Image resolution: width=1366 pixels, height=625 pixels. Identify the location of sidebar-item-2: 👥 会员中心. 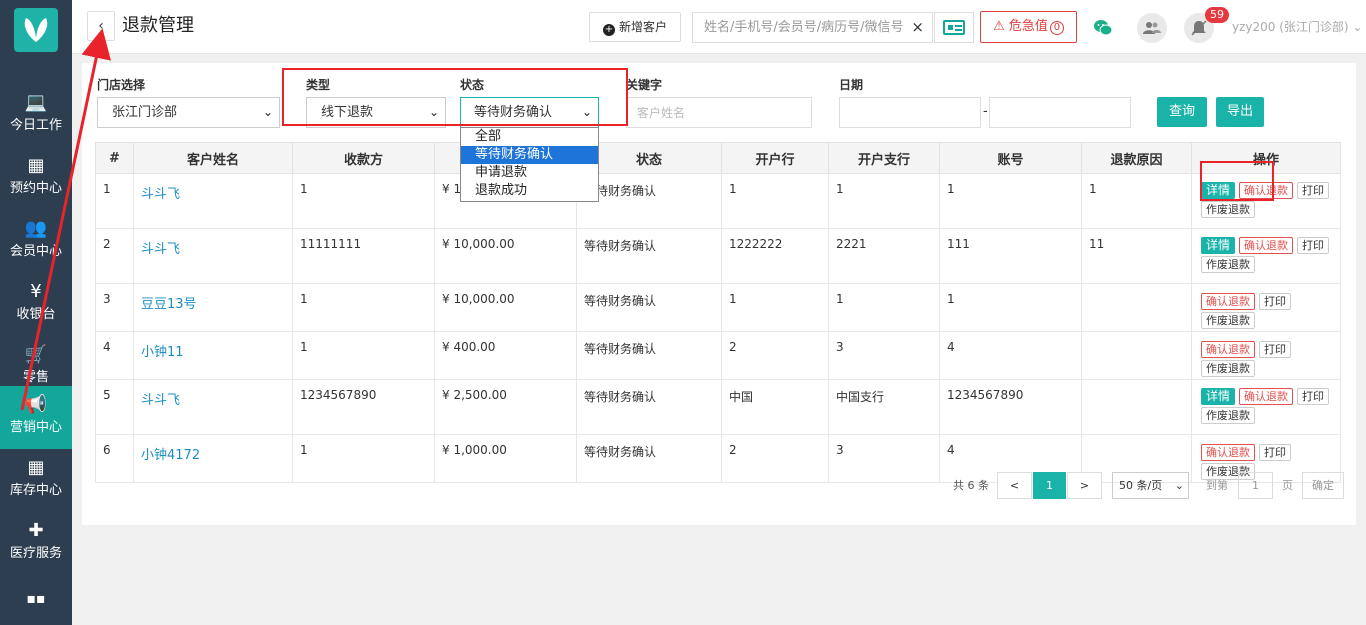
(36, 241).